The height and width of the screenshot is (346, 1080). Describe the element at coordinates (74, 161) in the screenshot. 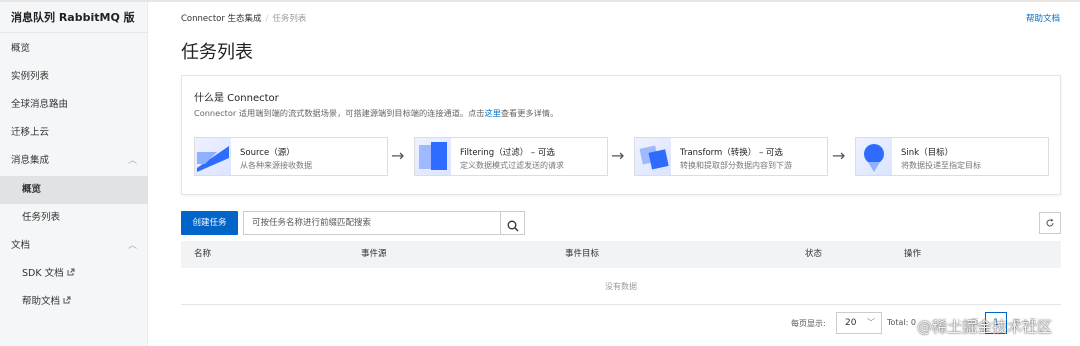

I see `sidebar-group-integration: 消息集成 ︿` at that location.